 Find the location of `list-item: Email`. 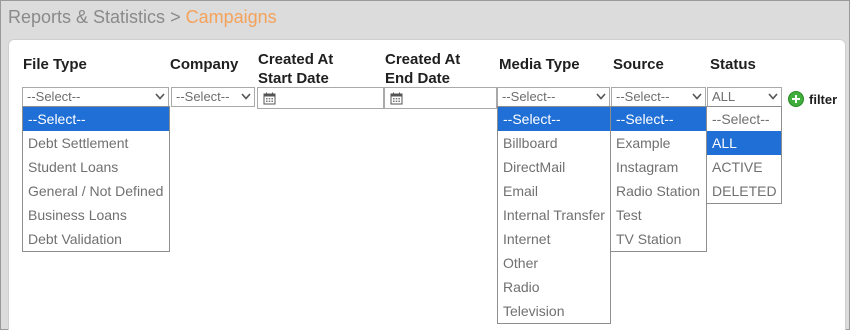

list-item: Email is located at coordinates (554, 191).